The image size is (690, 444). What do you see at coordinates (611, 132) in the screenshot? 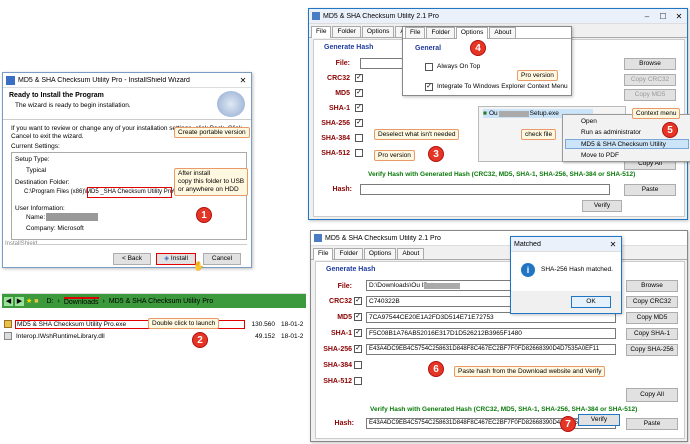
I see `context-item-run-admin: Run as administrator` at bounding box center [611, 132].